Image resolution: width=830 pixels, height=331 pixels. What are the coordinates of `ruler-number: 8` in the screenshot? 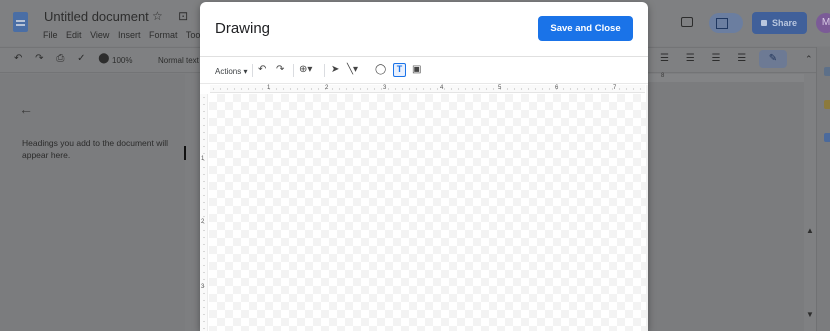 It's located at (663, 76).